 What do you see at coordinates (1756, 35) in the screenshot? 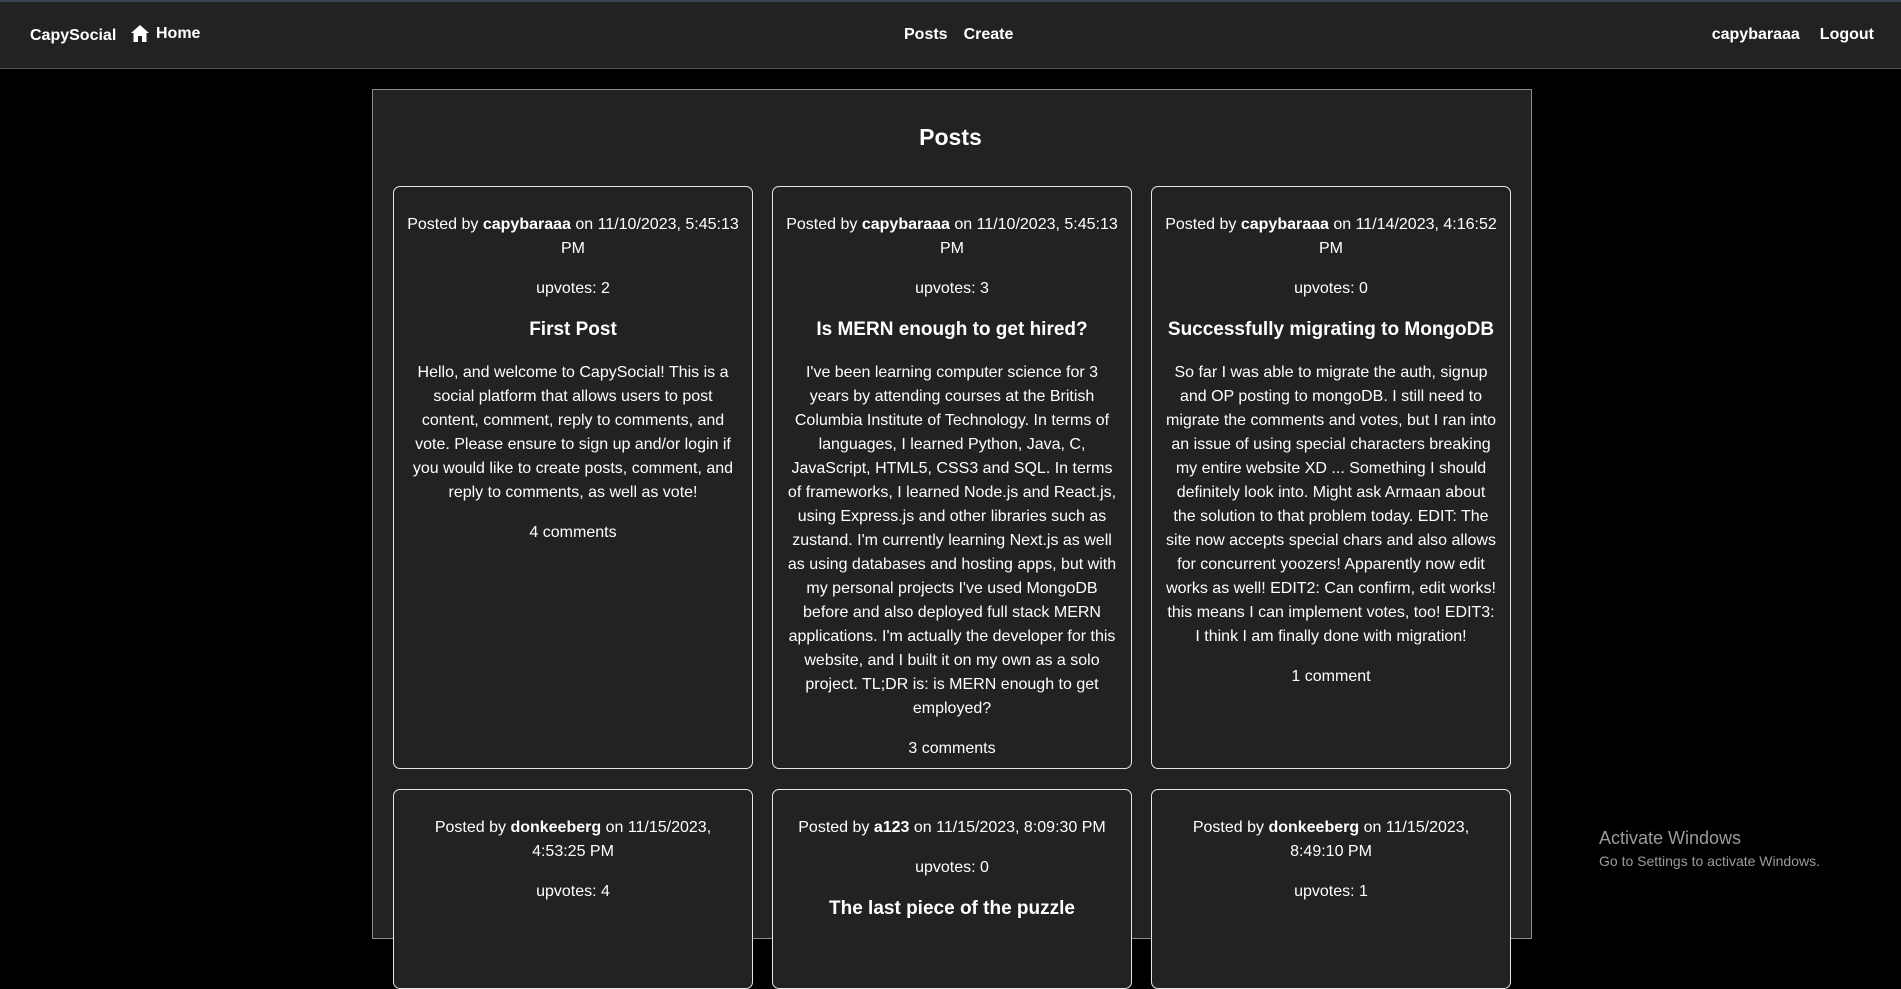
I see `username-link: capybaraaa` at bounding box center [1756, 35].